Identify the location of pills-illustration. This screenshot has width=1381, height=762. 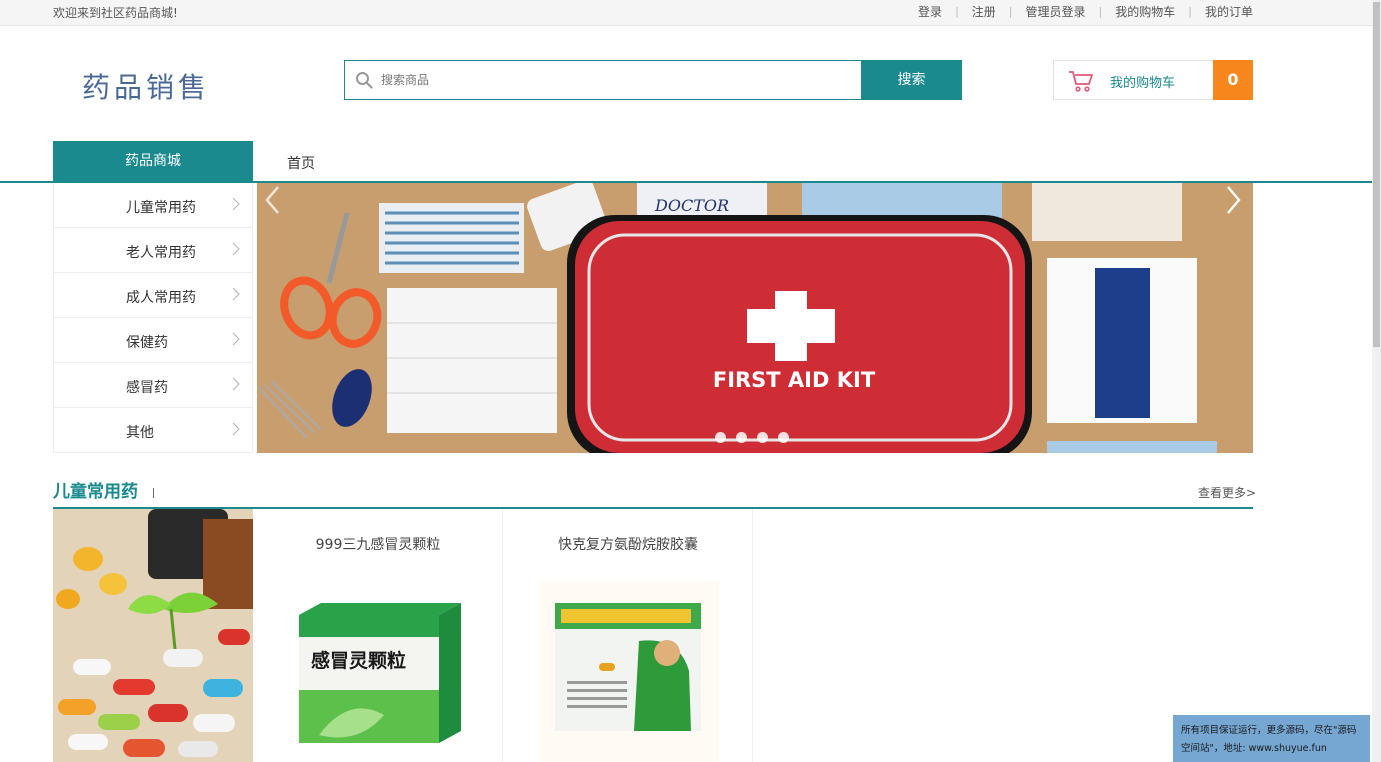
(153, 635).